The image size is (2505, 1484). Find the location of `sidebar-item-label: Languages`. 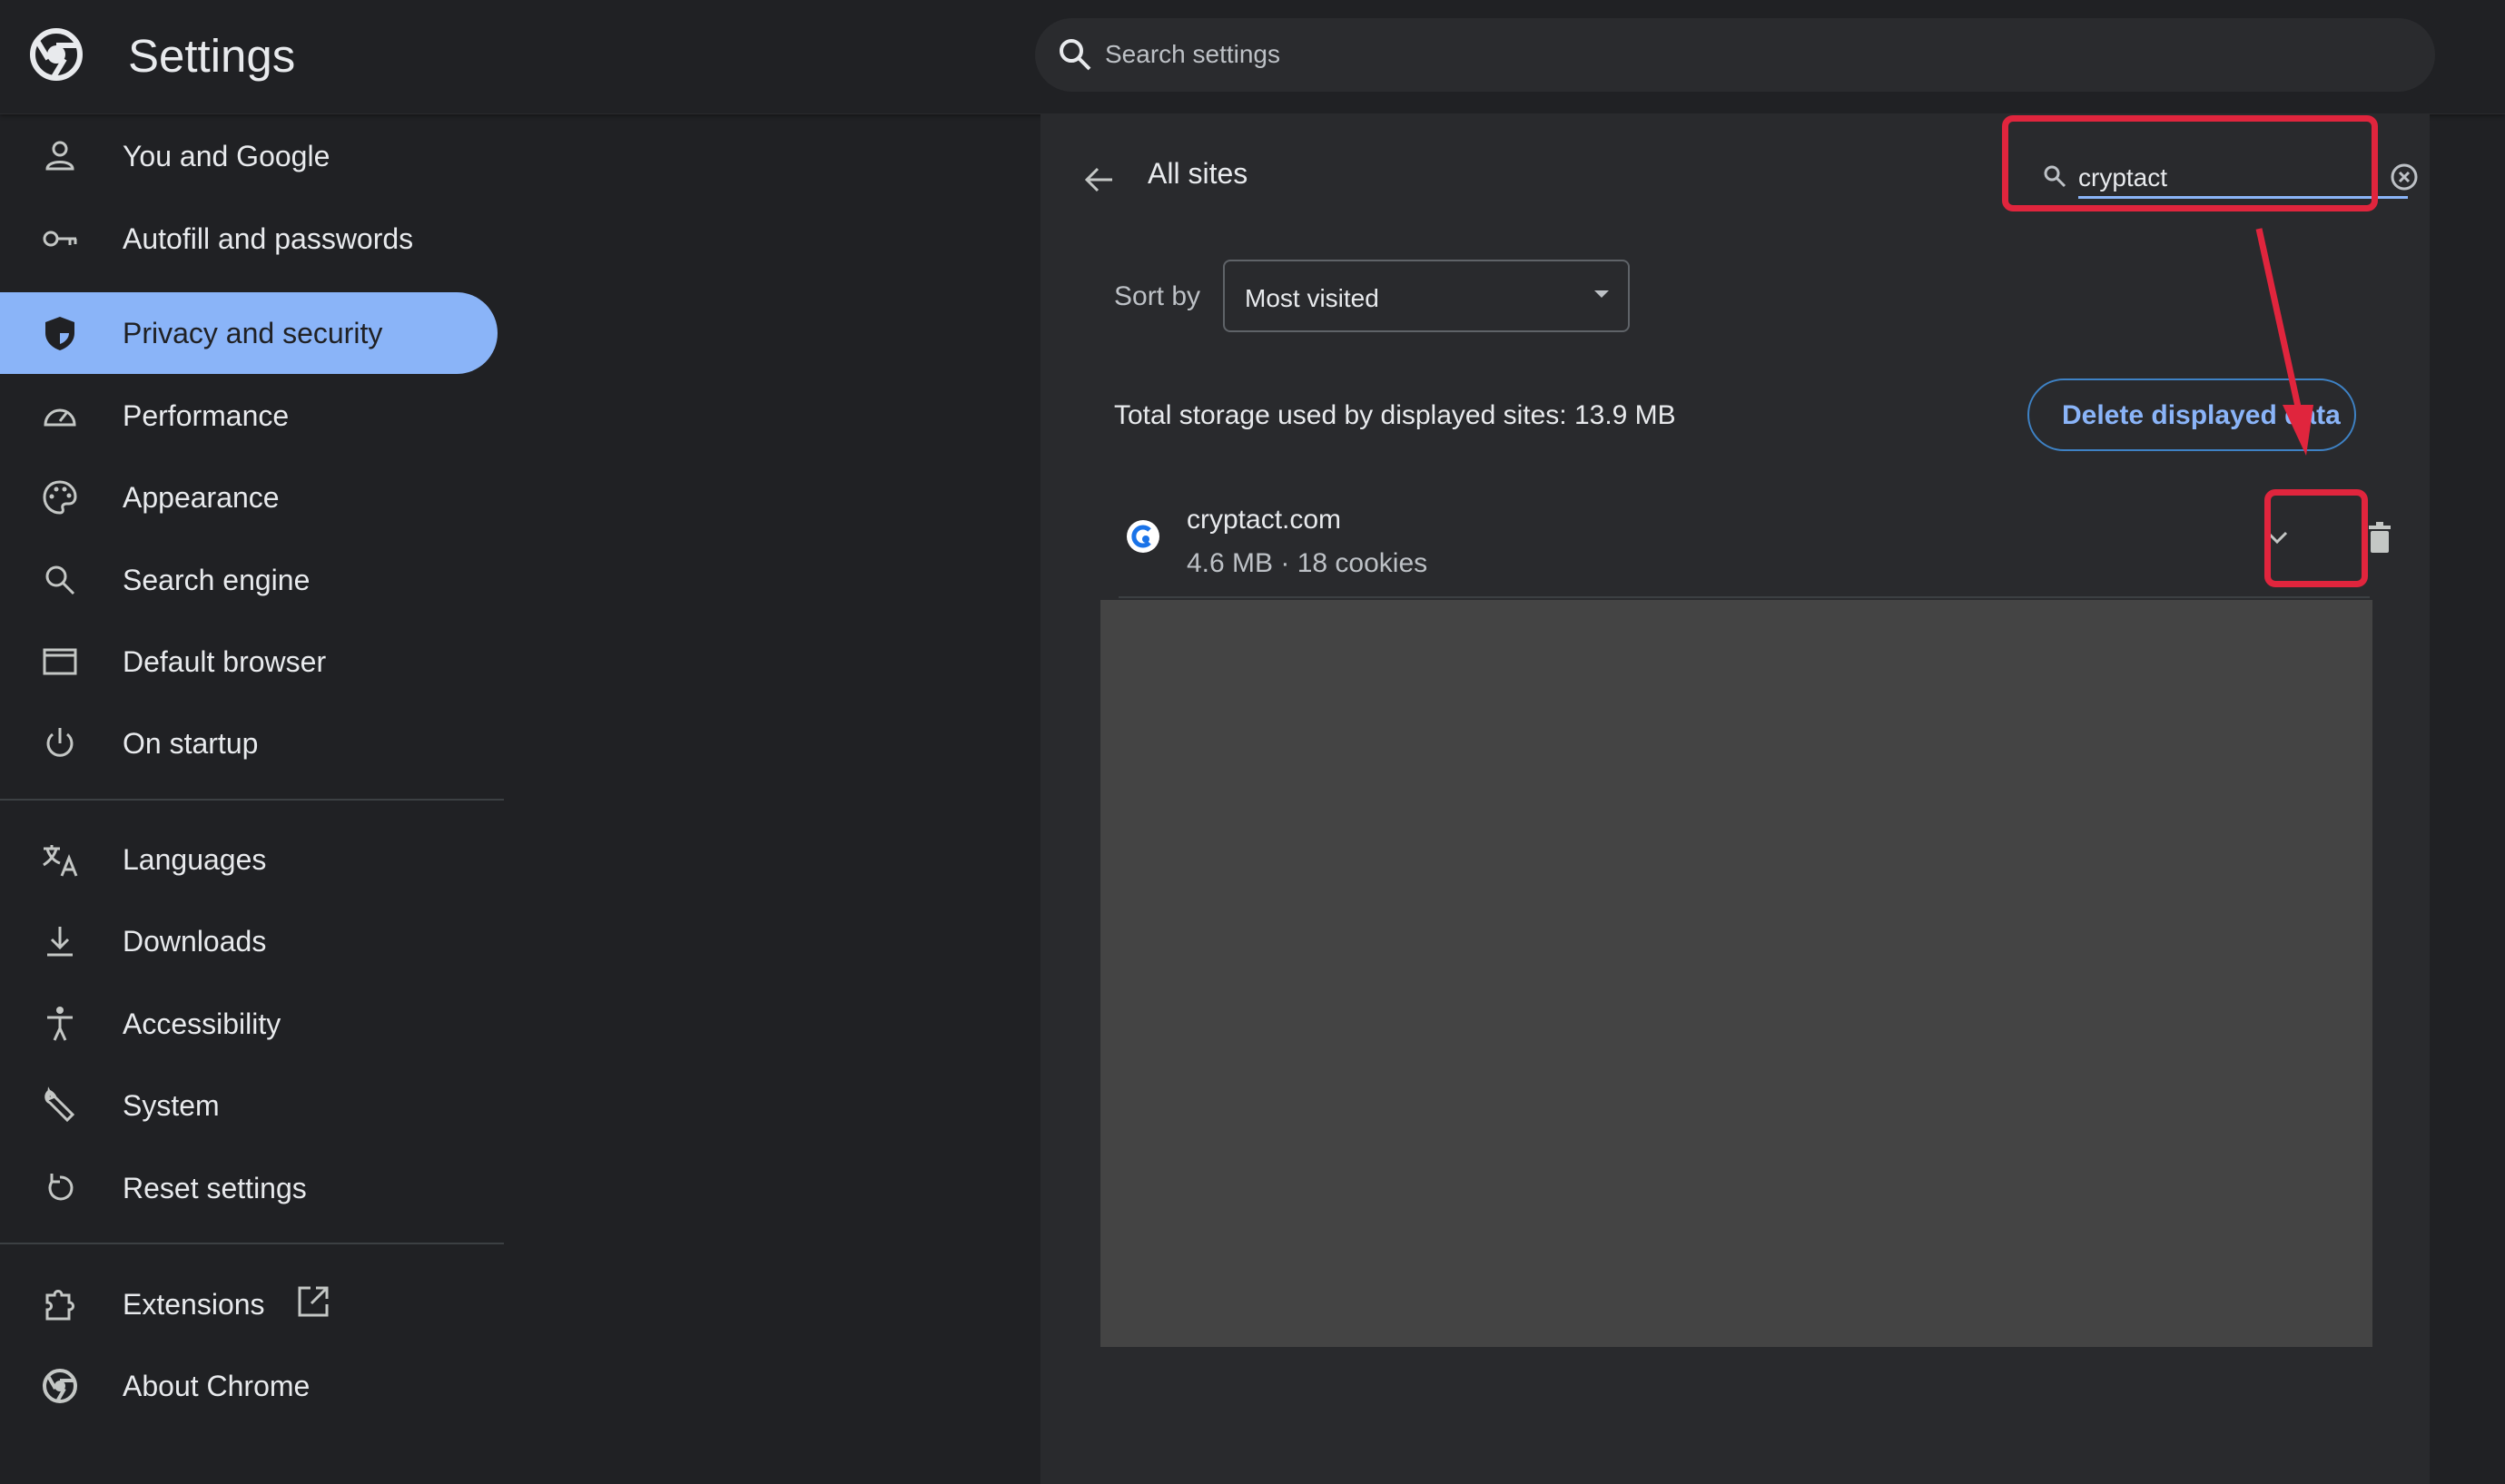

sidebar-item-label: Languages is located at coordinates (195, 859).